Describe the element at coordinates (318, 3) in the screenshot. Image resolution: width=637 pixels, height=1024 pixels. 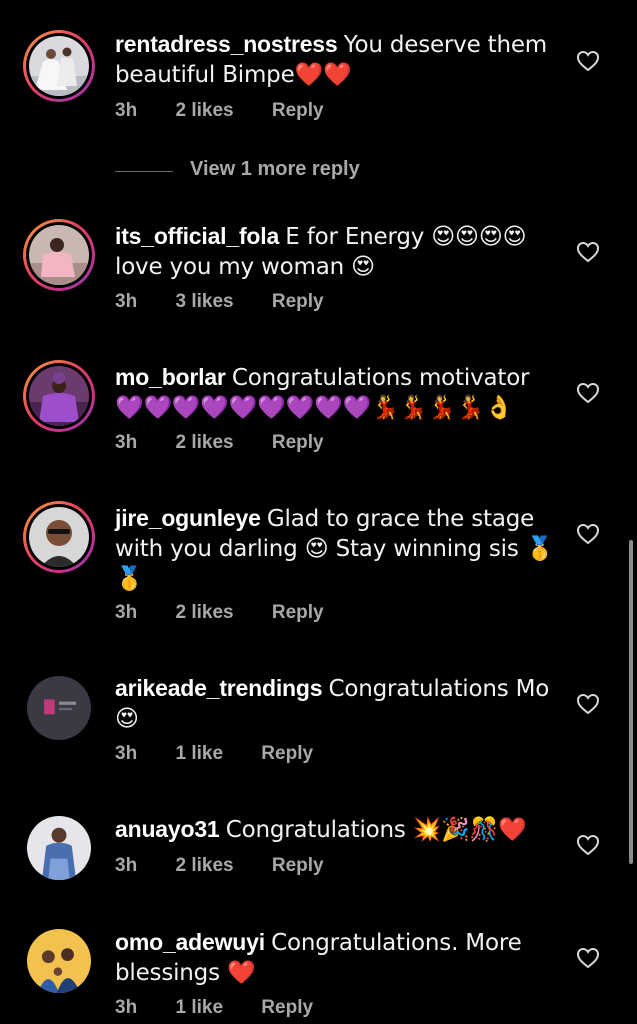
I see `top-edge` at that location.